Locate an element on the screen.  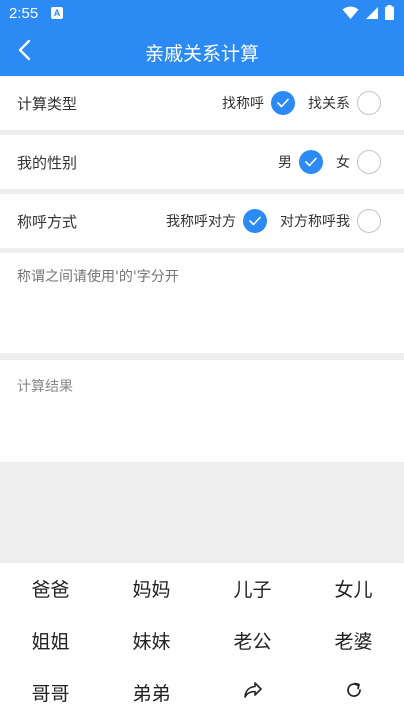
option-label: 我称呼对方 is located at coordinates (201, 222).